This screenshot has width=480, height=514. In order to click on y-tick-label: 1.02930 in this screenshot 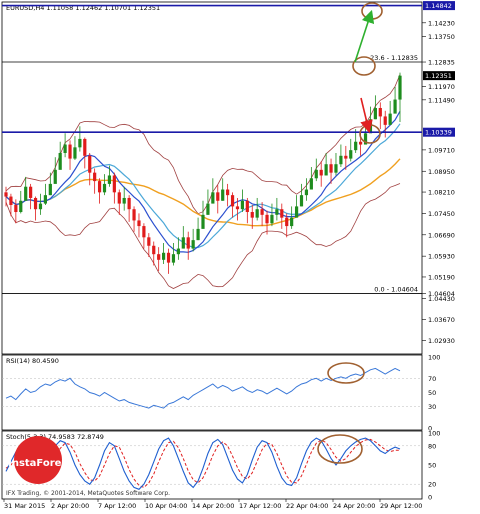, I will do `click(441, 341)`.